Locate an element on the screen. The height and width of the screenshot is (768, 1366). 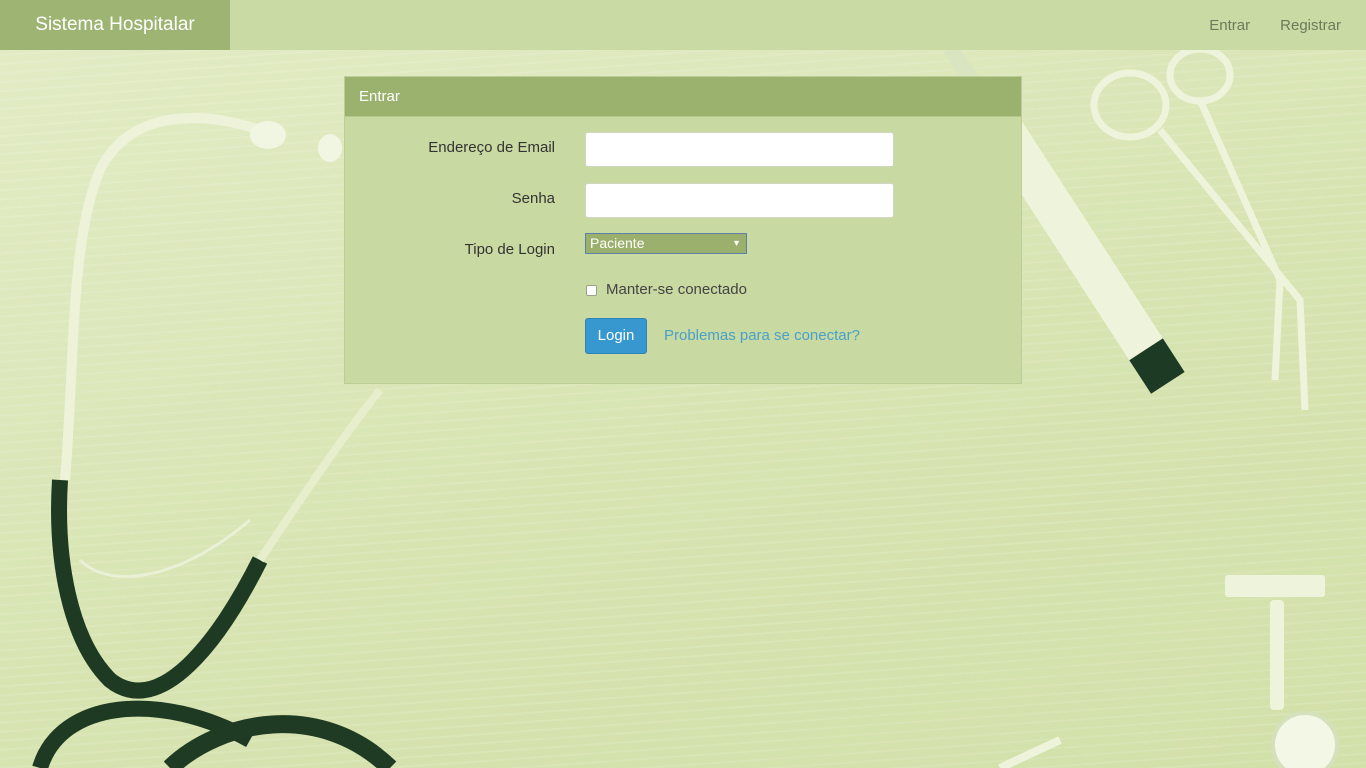
remember-label: Manter-se conectado is located at coordinates (676, 289).